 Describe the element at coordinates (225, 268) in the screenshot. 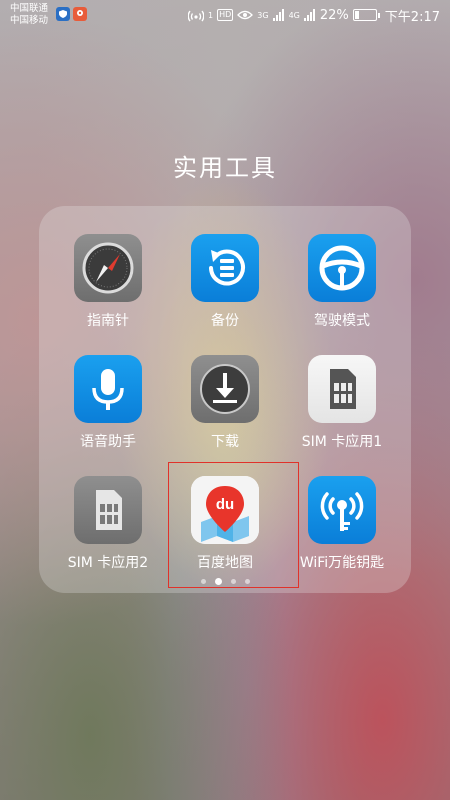

I see `backup-icon` at that location.